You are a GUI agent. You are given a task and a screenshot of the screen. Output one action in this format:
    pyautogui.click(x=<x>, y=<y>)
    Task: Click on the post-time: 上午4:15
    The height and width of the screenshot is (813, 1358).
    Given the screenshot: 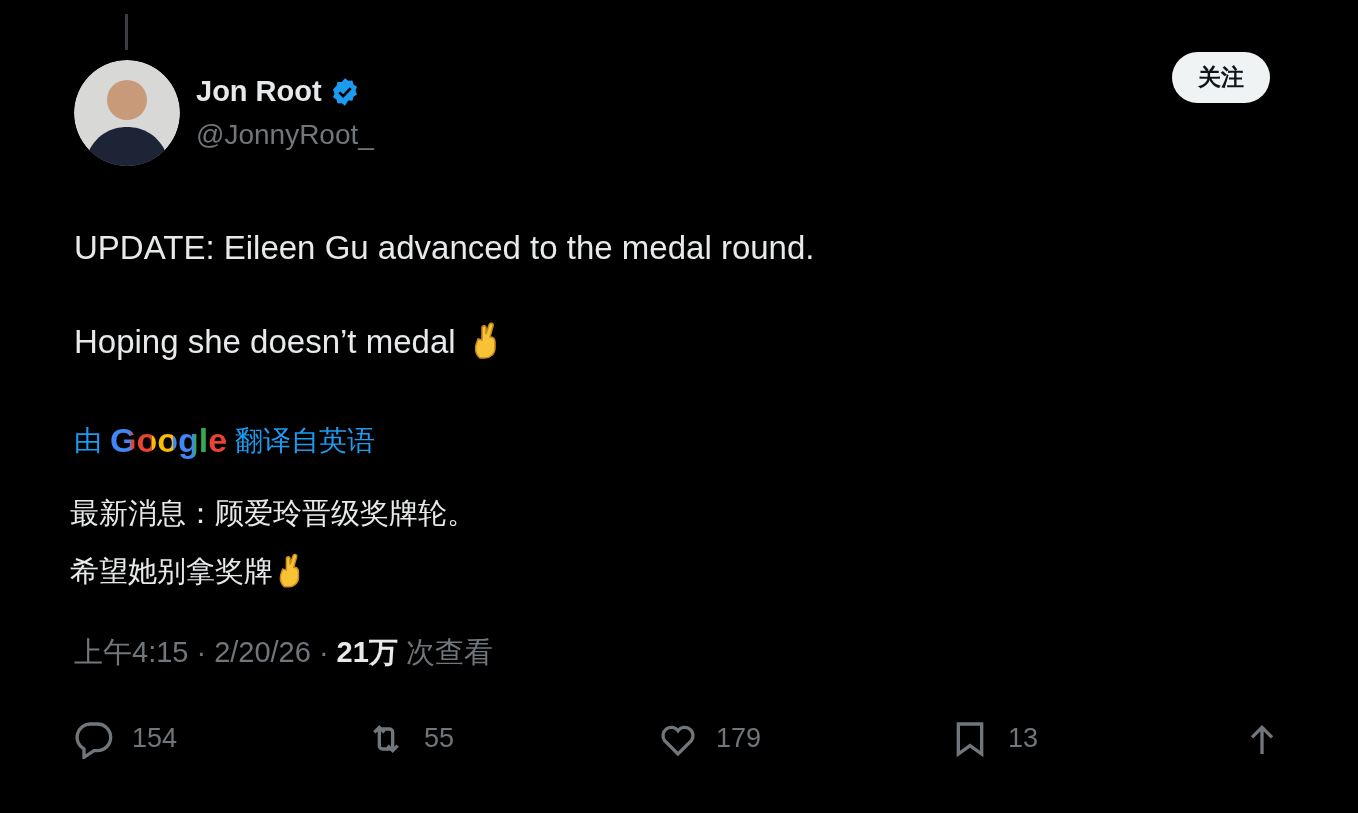 What is the action you would take?
    pyautogui.click(x=131, y=653)
    